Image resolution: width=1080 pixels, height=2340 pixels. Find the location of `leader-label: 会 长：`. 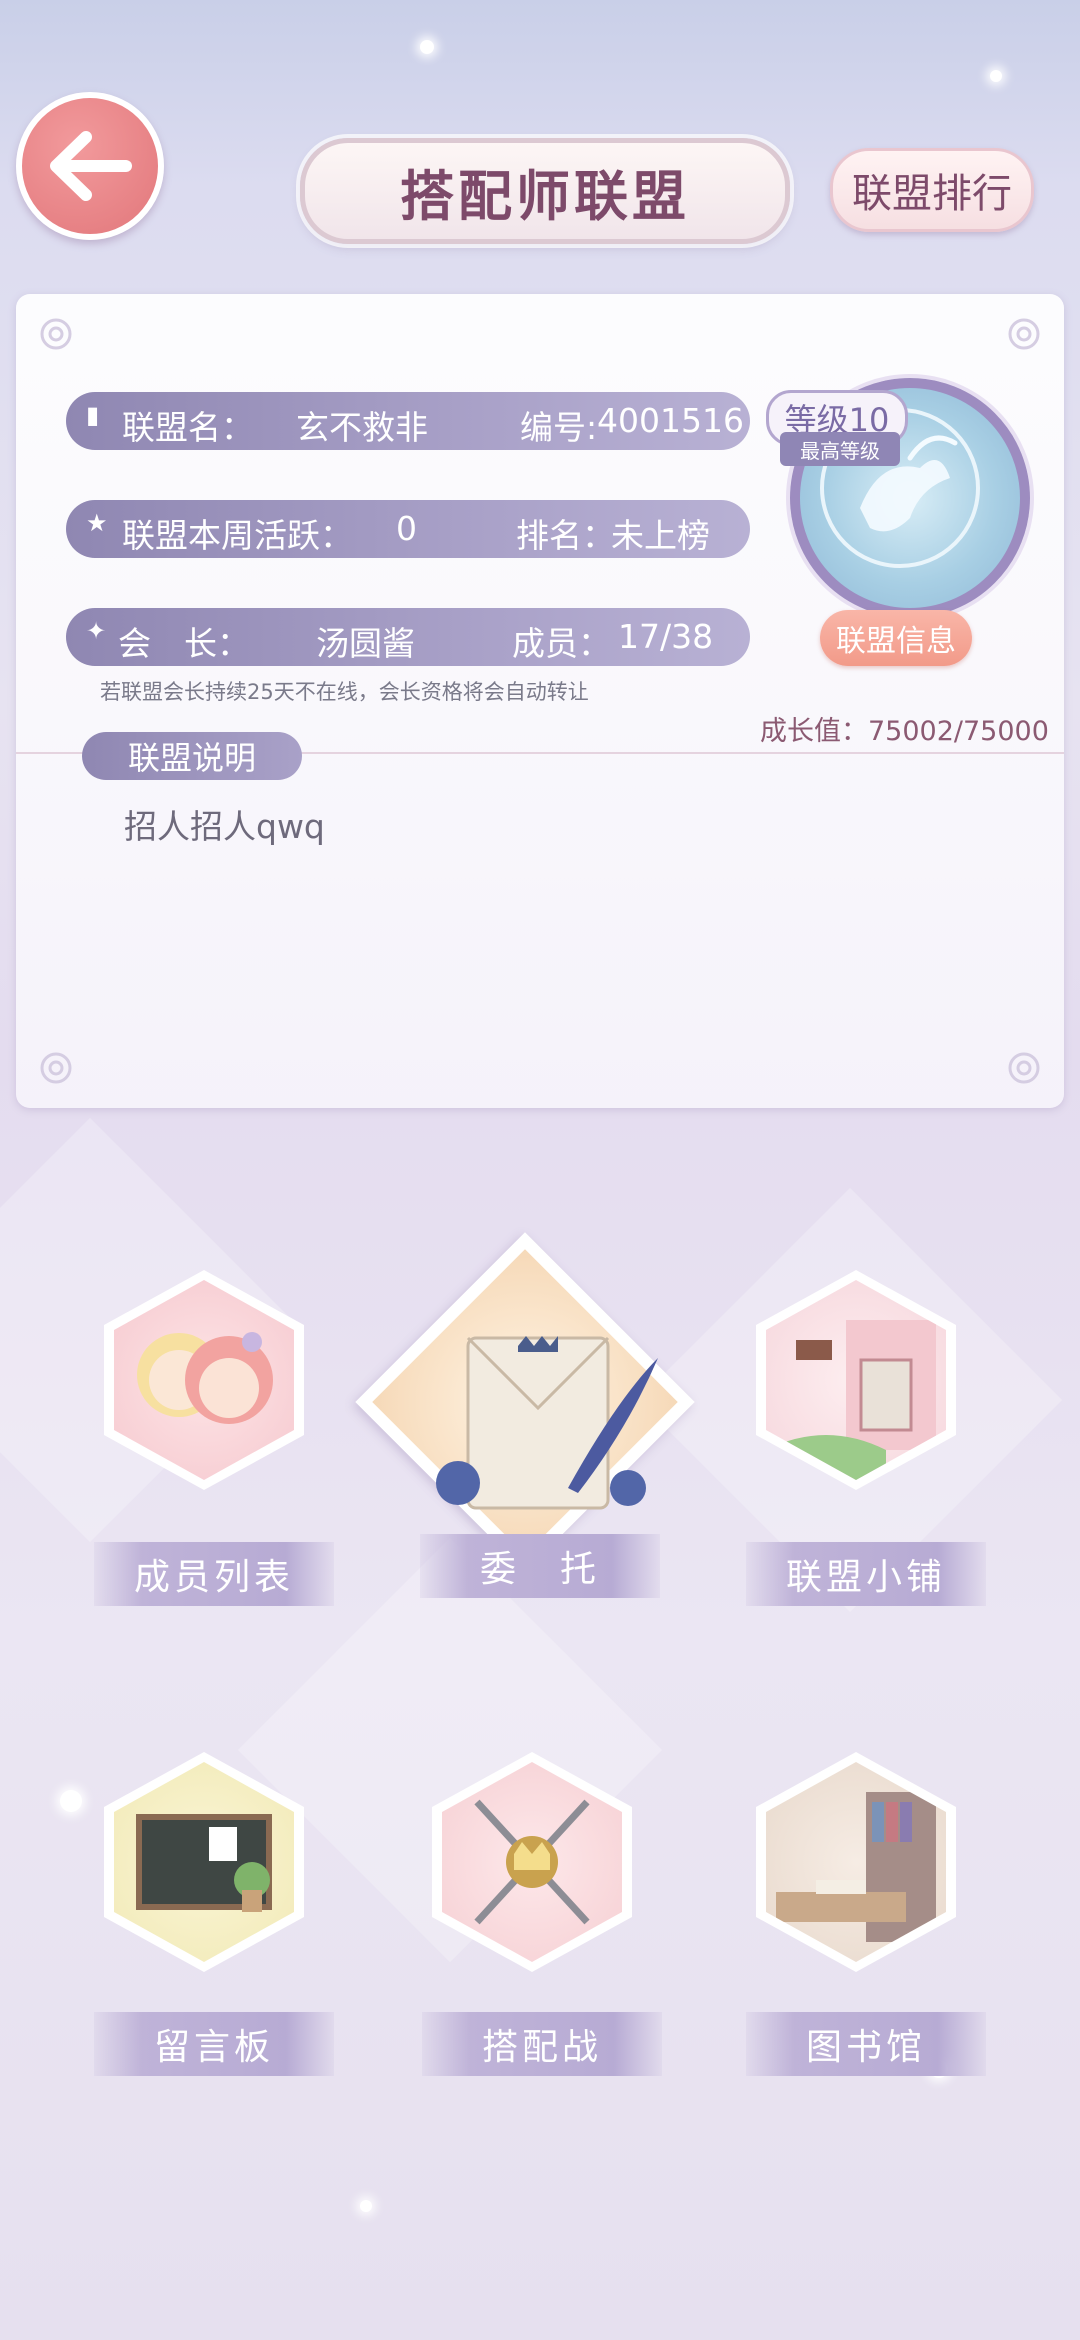

leader-label: 会 长： is located at coordinates (184, 643).